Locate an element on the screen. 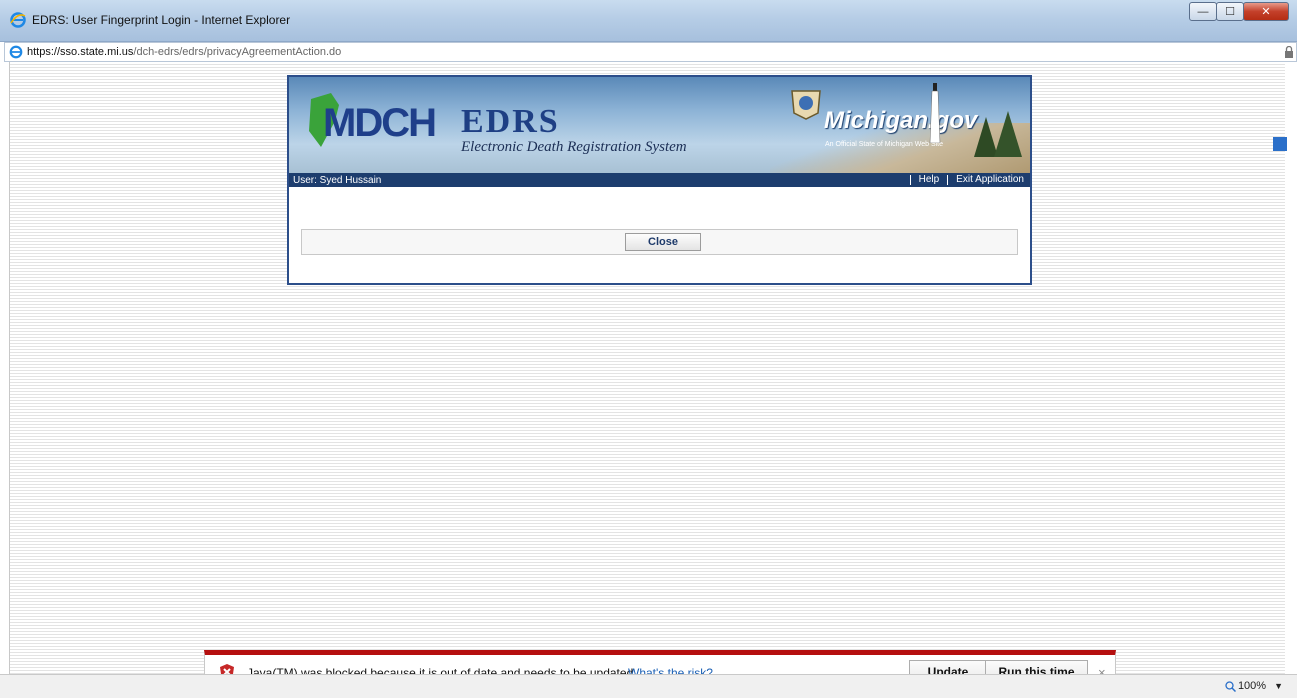 The height and width of the screenshot is (698, 1297). maximize-button: ☐ is located at coordinates (1230, 11).